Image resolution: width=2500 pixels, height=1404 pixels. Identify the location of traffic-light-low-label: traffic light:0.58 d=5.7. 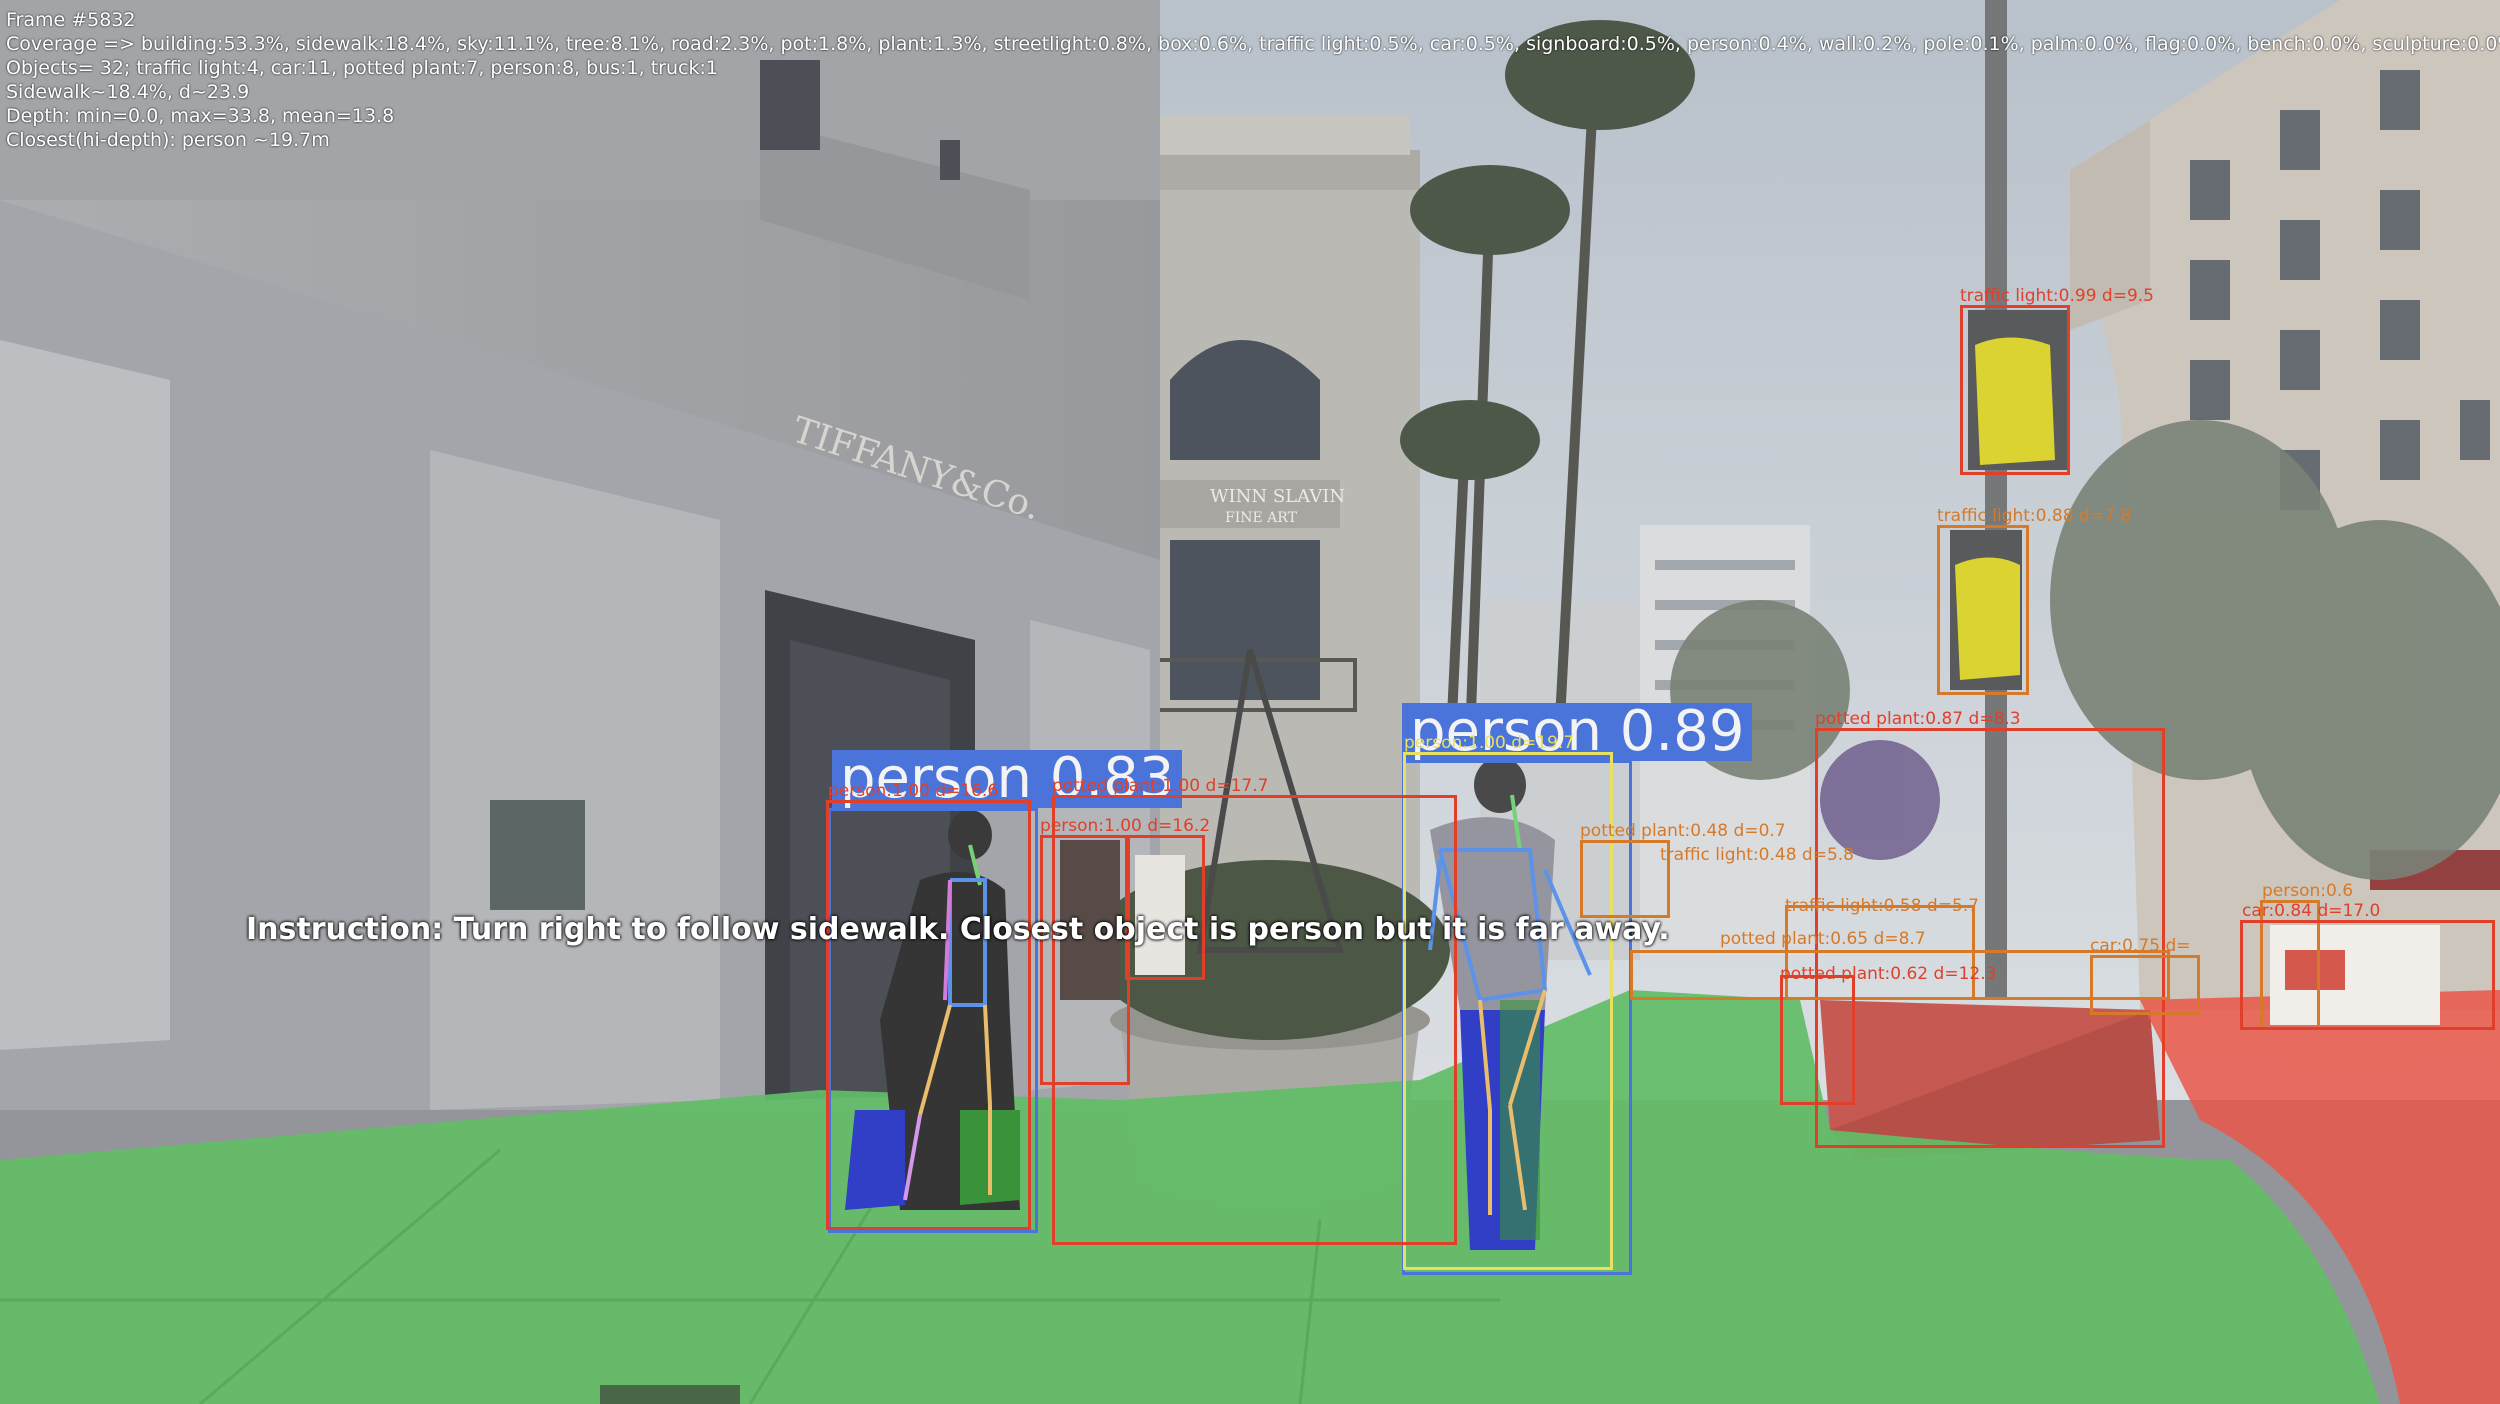
(1882, 906).